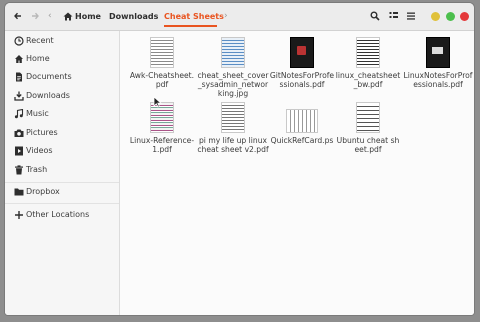 Image resolution: width=480 pixels, height=322 pixels. What do you see at coordinates (438, 80) in the screenshot?
I see `file-name: LinuxNotesForProfessionals.pdf` at bounding box center [438, 80].